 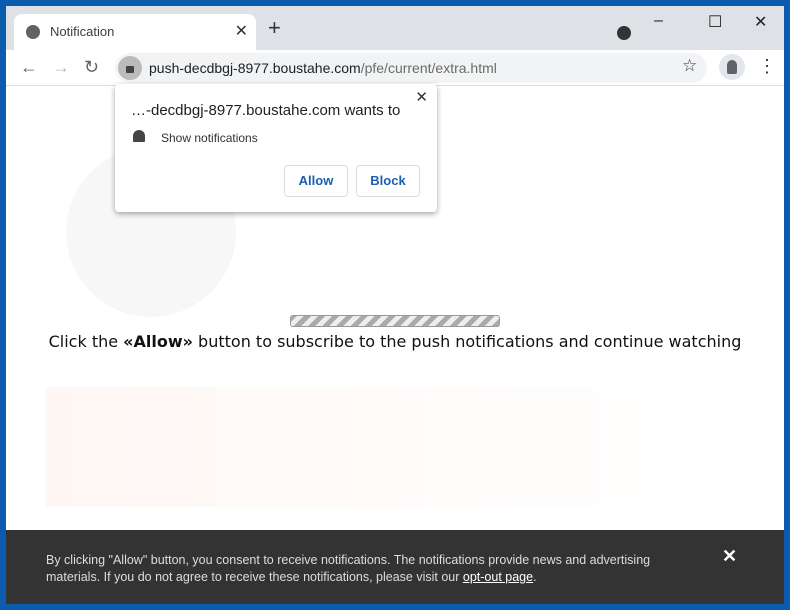 I want to click on new-tab-button: +, so click(x=274, y=28).